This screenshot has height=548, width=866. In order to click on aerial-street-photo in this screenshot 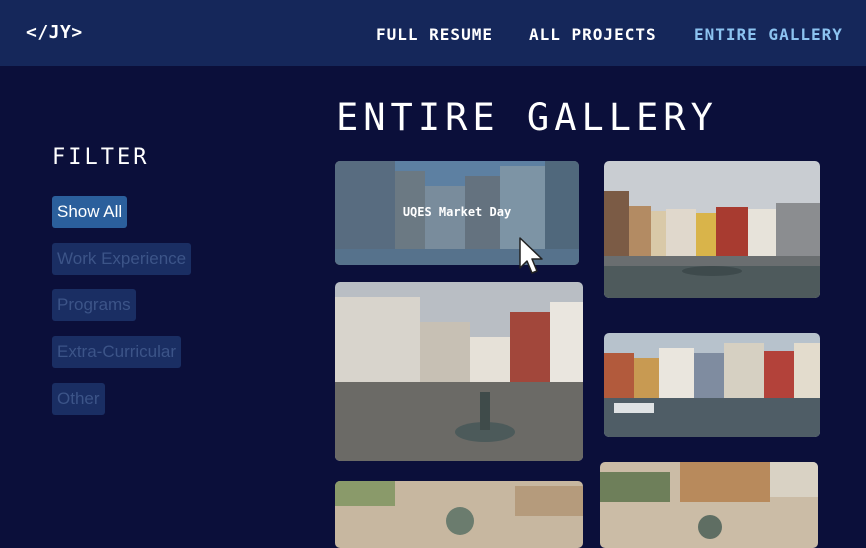, I will do `click(709, 505)`.